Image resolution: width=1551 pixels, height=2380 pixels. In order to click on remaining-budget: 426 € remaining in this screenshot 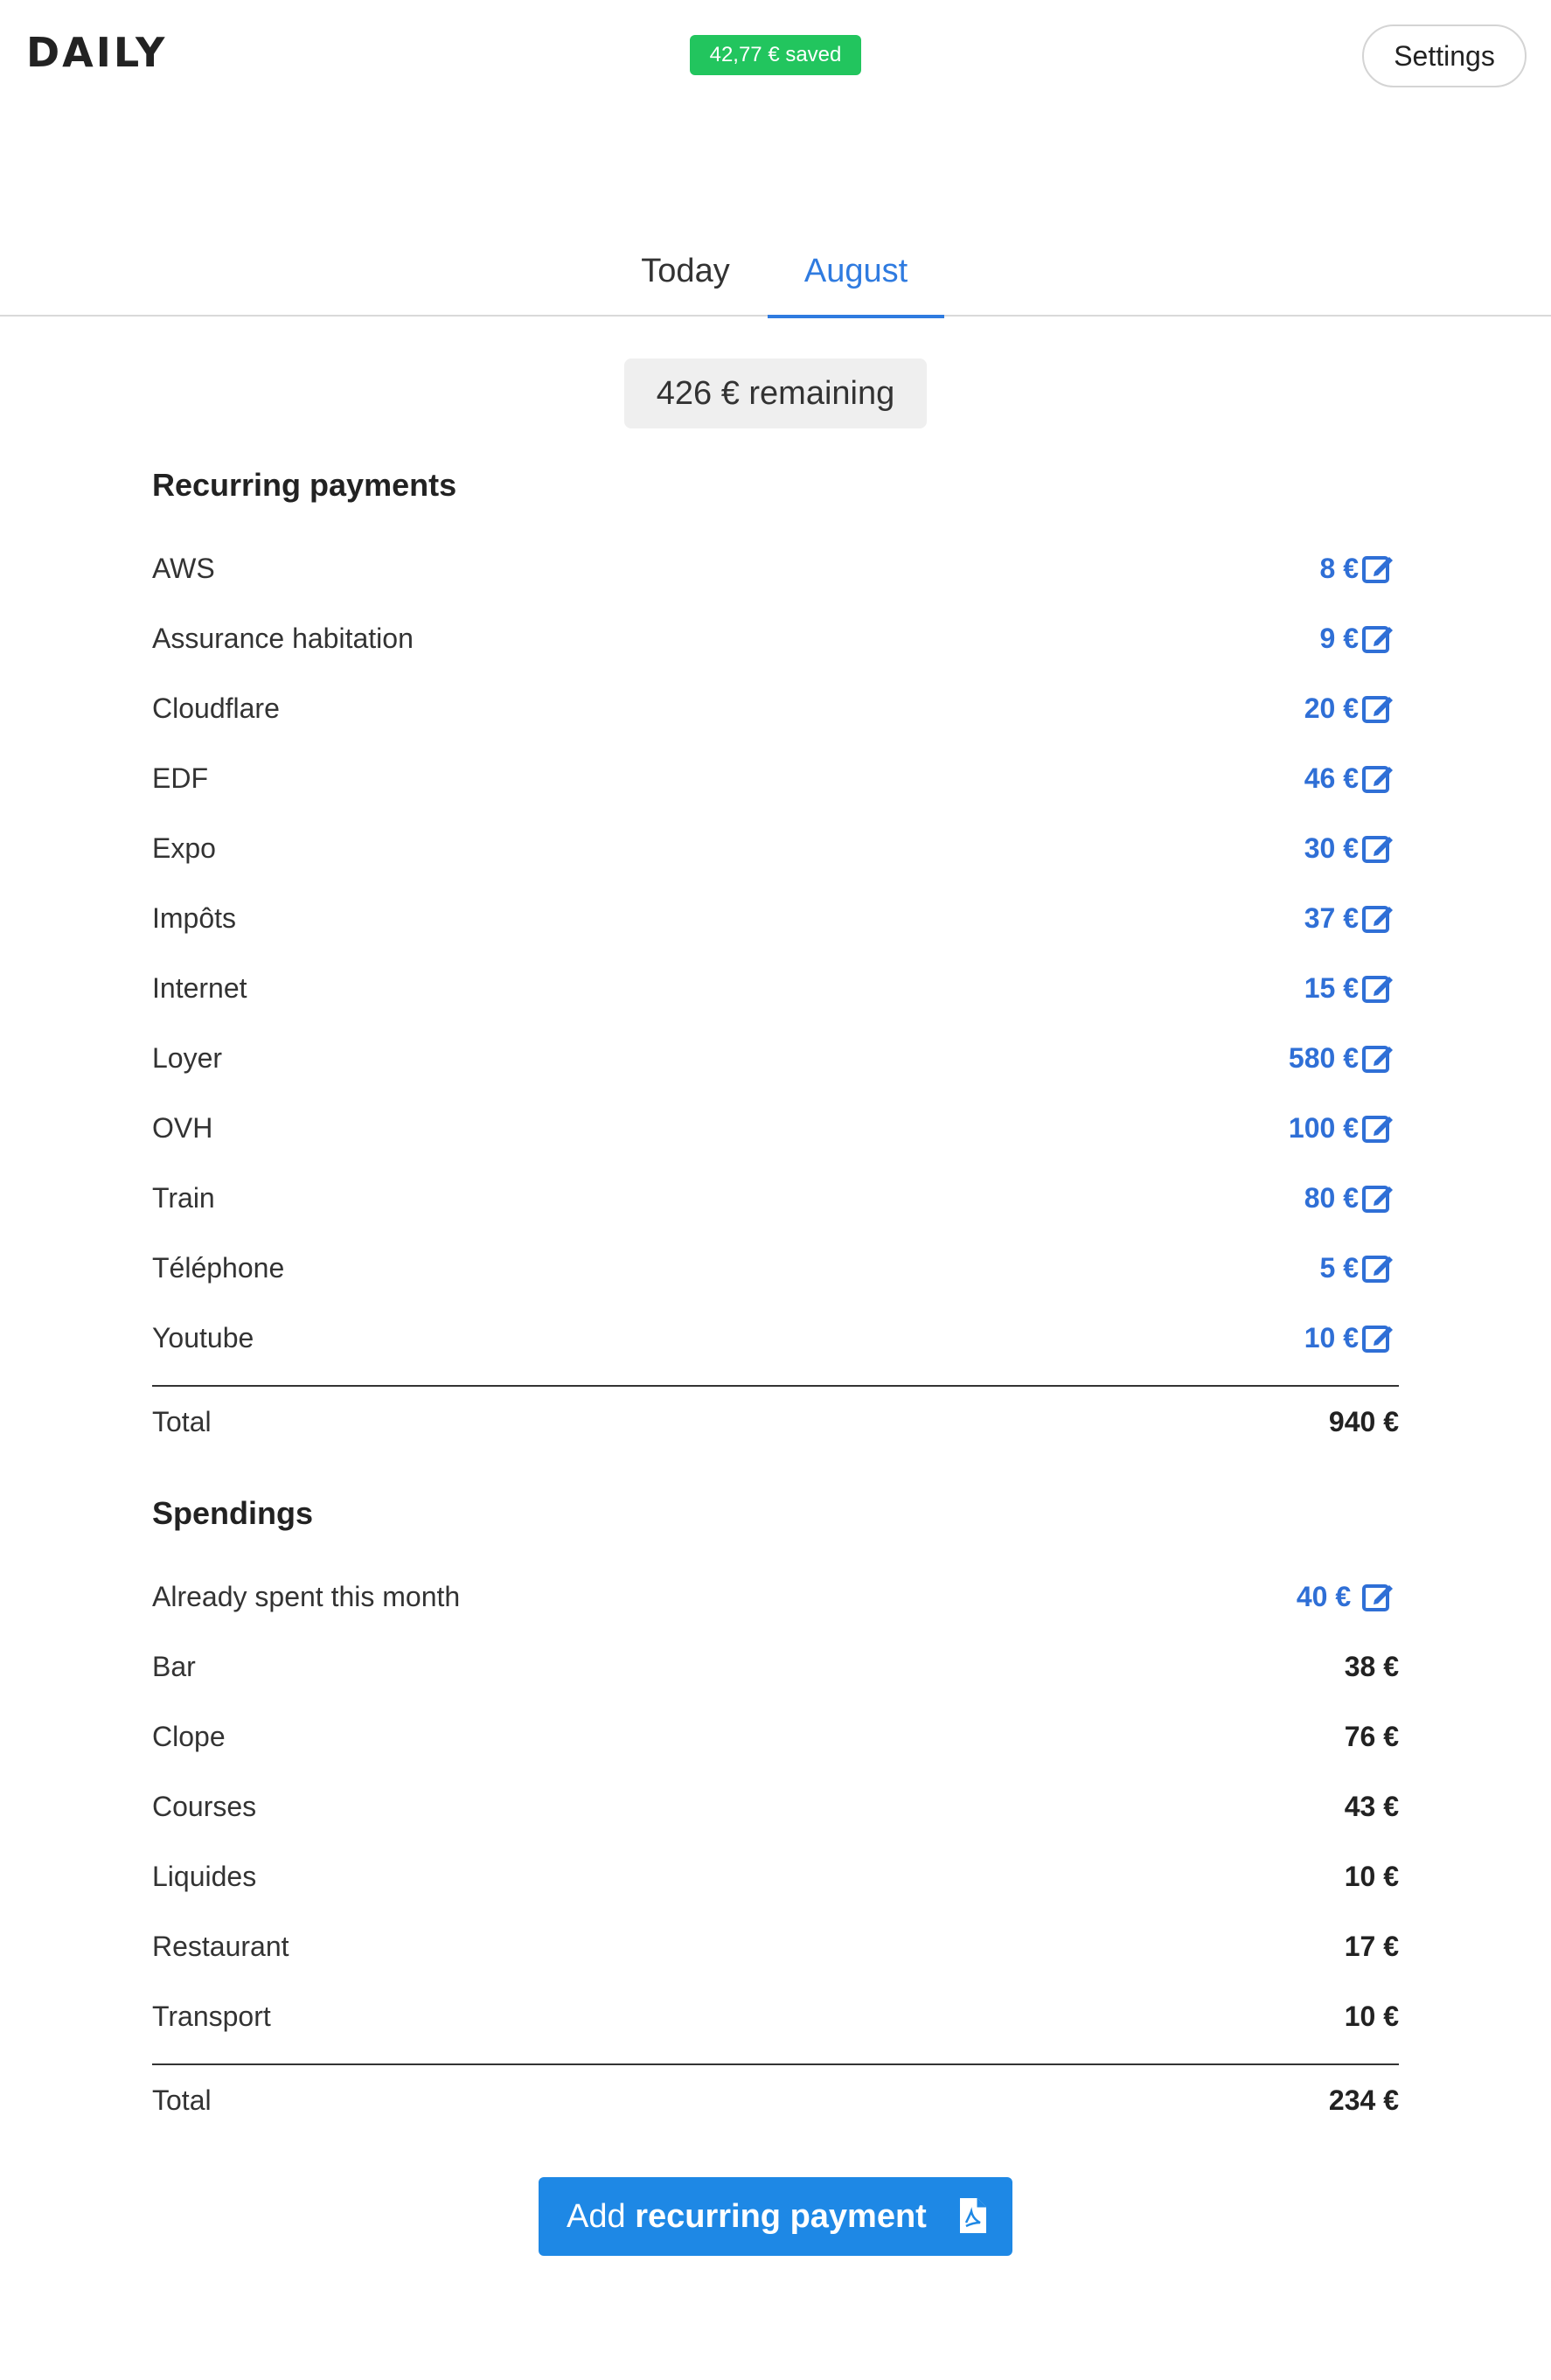, I will do `click(775, 393)`.